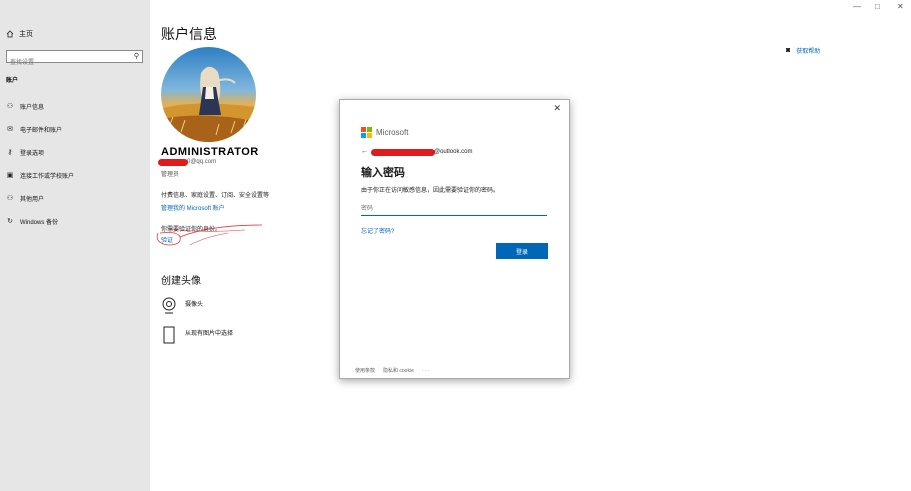 Image resolution: width=911 pixels, height=491 pixels. Describe the element at coordinates (209, 235) in the screenshot. I see `red-scribble-annotation` at that location.